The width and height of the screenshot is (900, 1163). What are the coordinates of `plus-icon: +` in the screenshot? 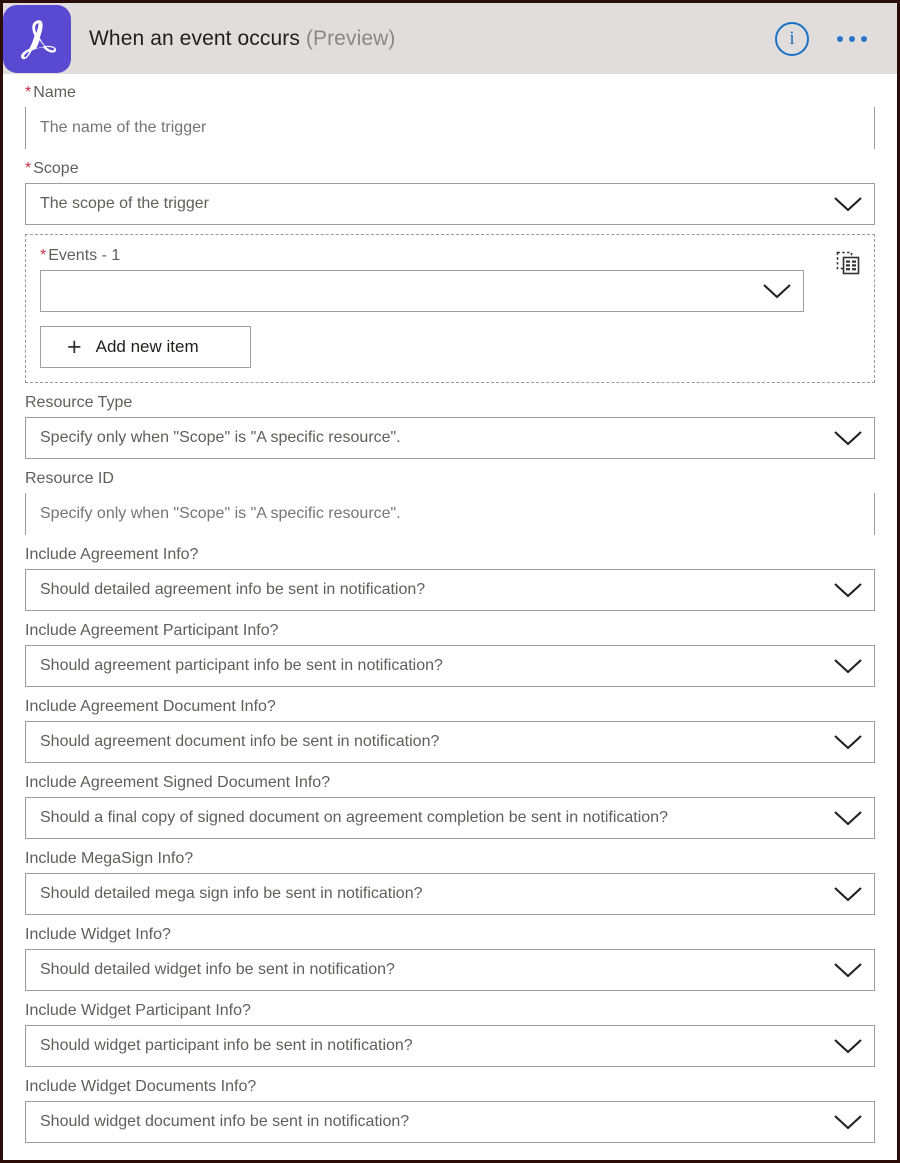 It's located at (74, 346).